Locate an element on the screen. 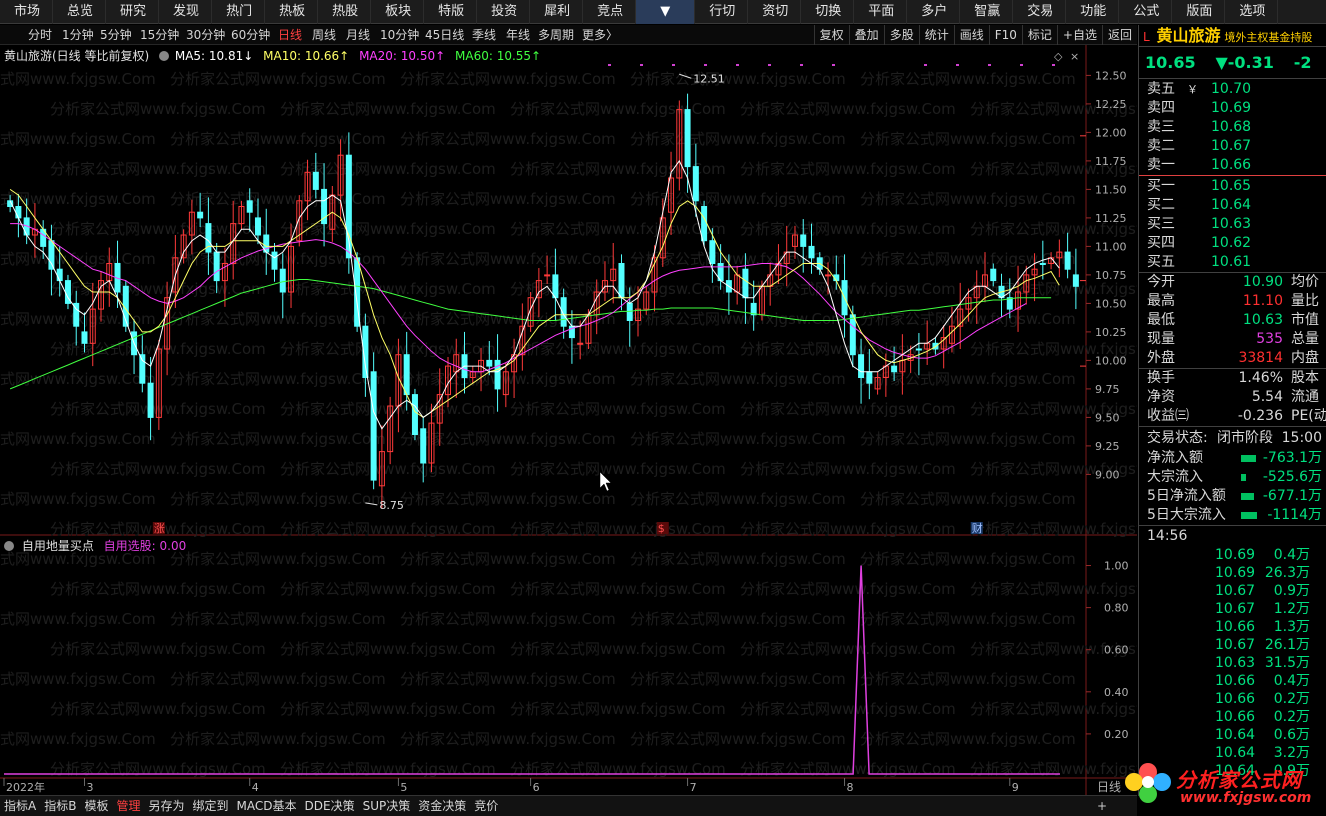 The width and height of the screenshot is (1326, 816). indicator-tab-5: 绑定到 is located at coordinates (211, 806).